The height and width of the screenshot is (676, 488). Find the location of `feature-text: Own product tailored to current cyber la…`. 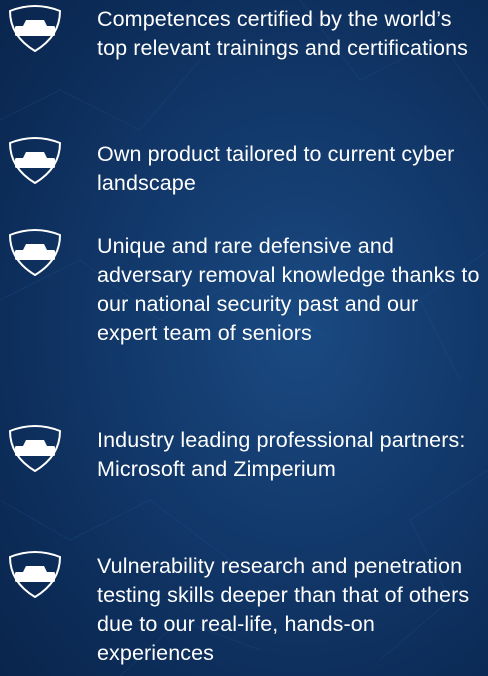

feature-text: Own product tailored to current cyber la… is located at coordinates (276, 168).